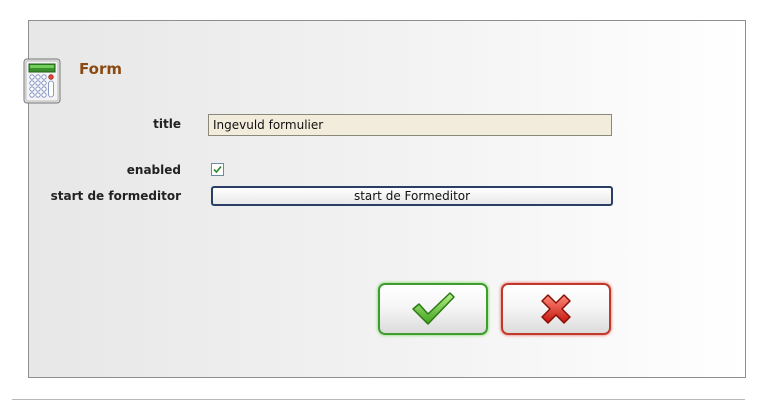  Describe the element at coordinates (100, 69) in the screenshot. I see `form-title: Form` at that location.